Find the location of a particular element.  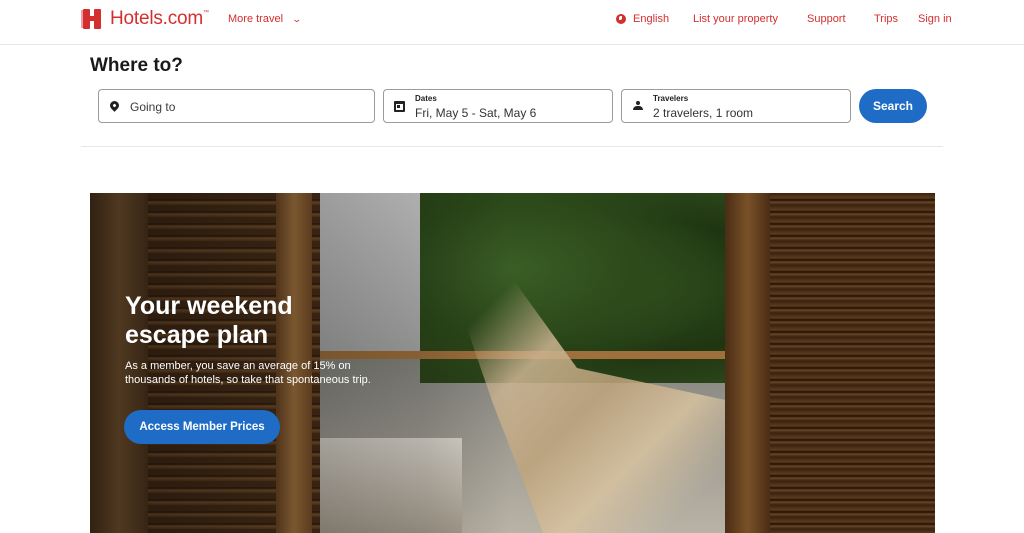

travelers-field: Travelers 2 travelers, 1 room is located at coordinates (736, 106).